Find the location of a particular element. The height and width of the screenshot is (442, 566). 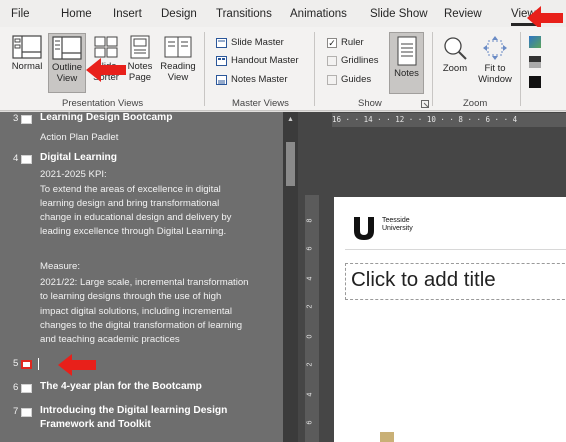

gridlines-checkbox: Gridlines is located at coordinates (353, 60).